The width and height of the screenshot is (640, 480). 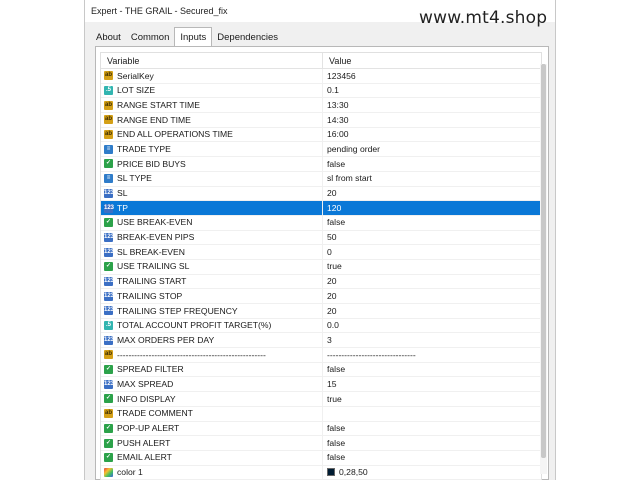 What do you see at coordinates (212, 222) in the screenshot?
I see `variable-cell: ✓ USE BREAK-EVEN` at bounding box center [212, 222].